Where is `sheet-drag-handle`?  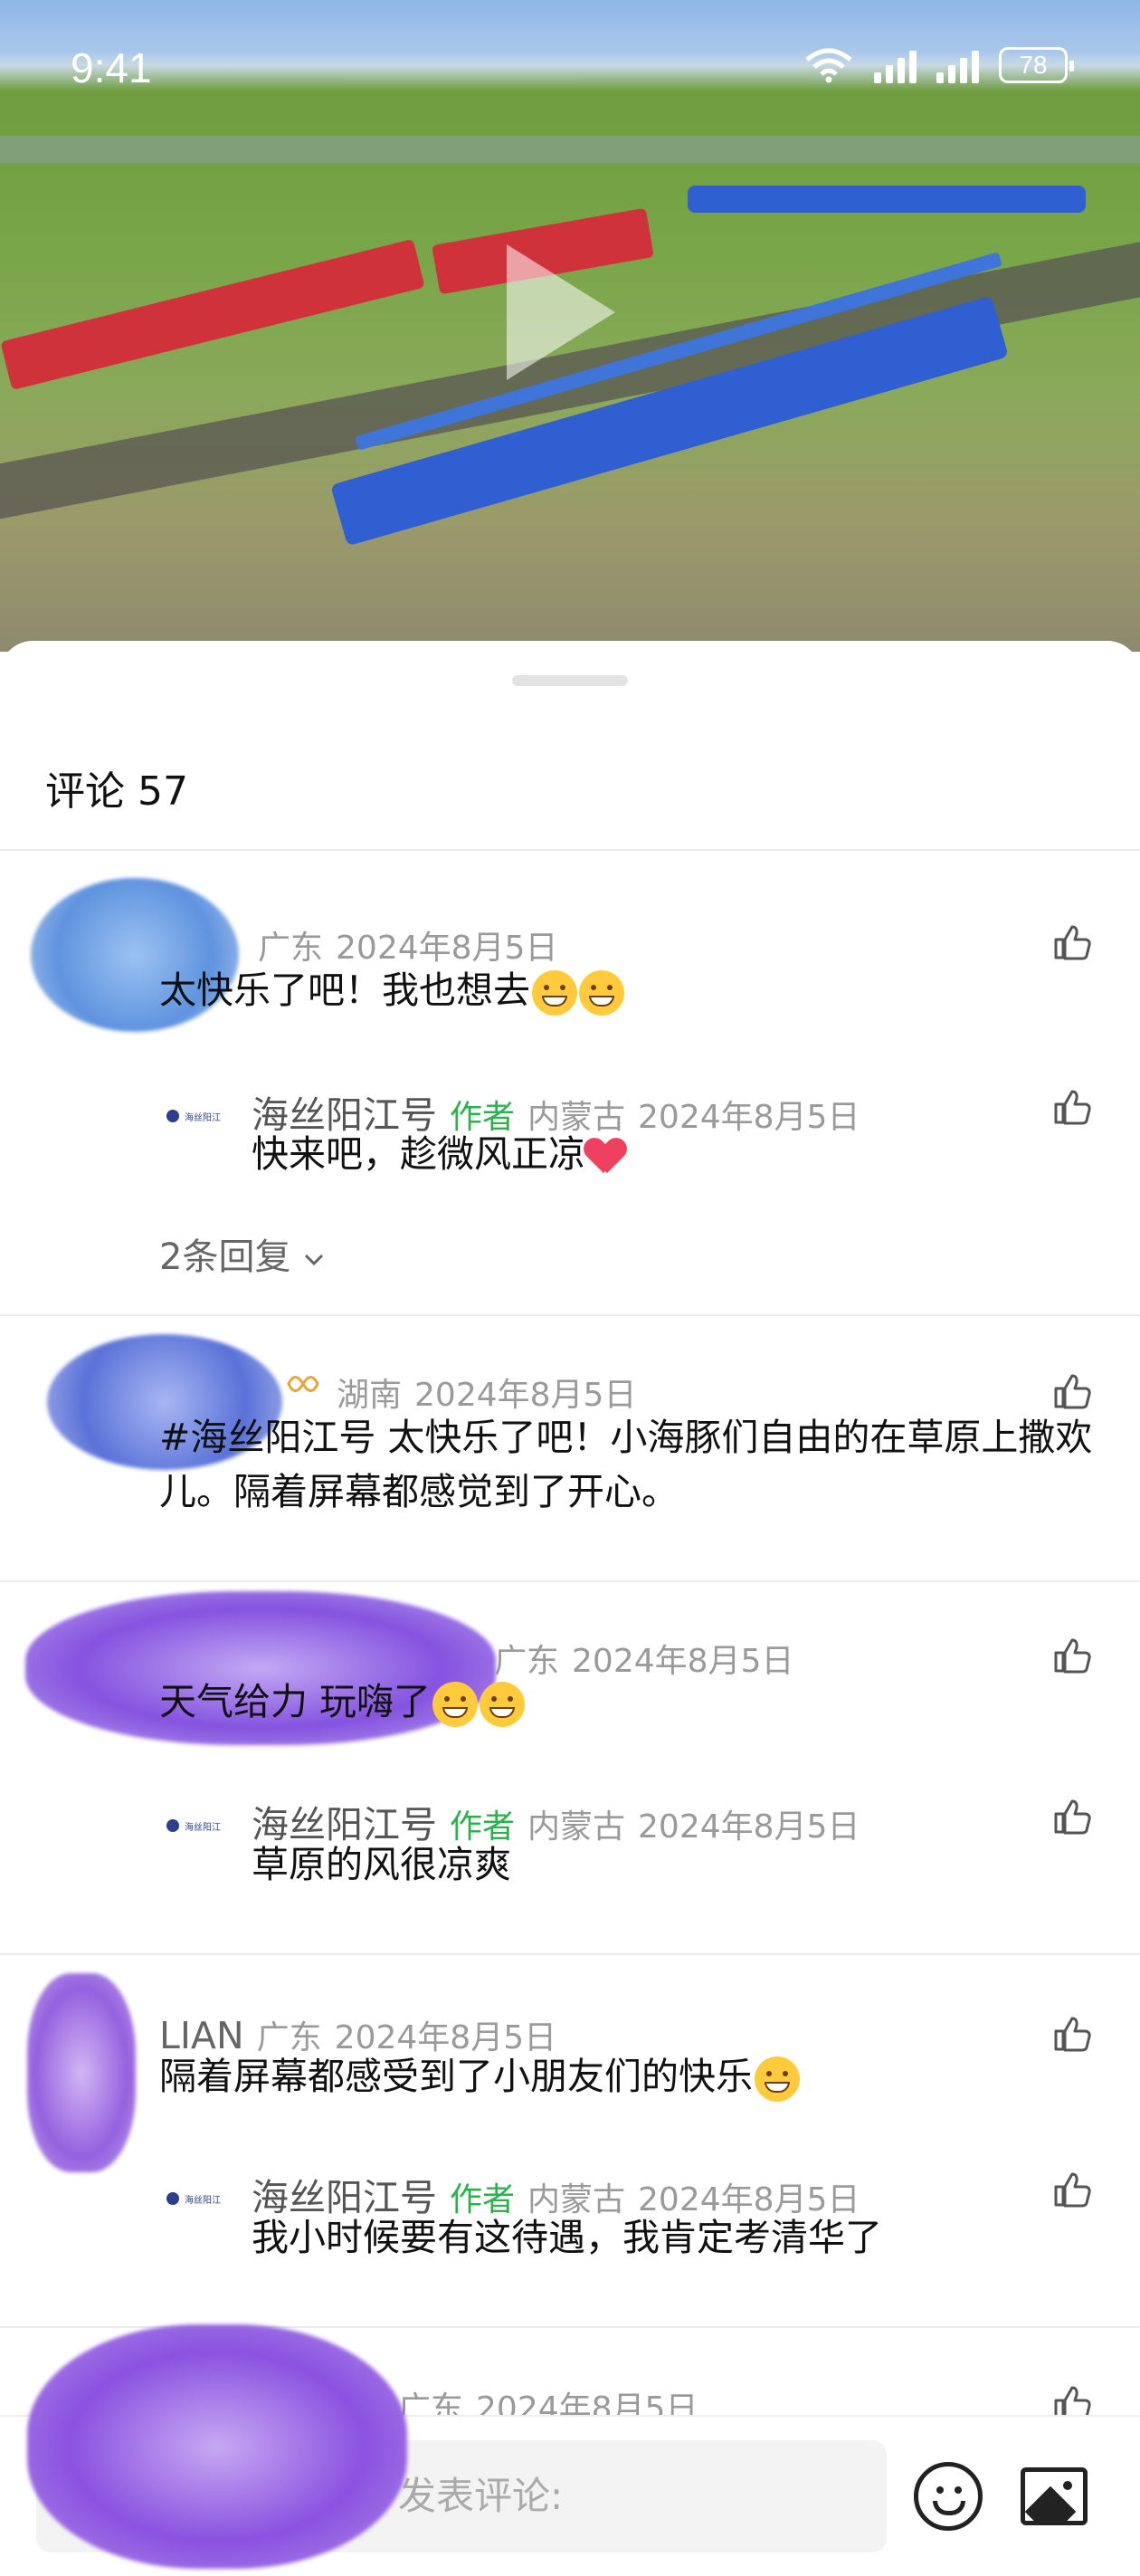
sheet-drag-handle is located at coordinates (570, 680).